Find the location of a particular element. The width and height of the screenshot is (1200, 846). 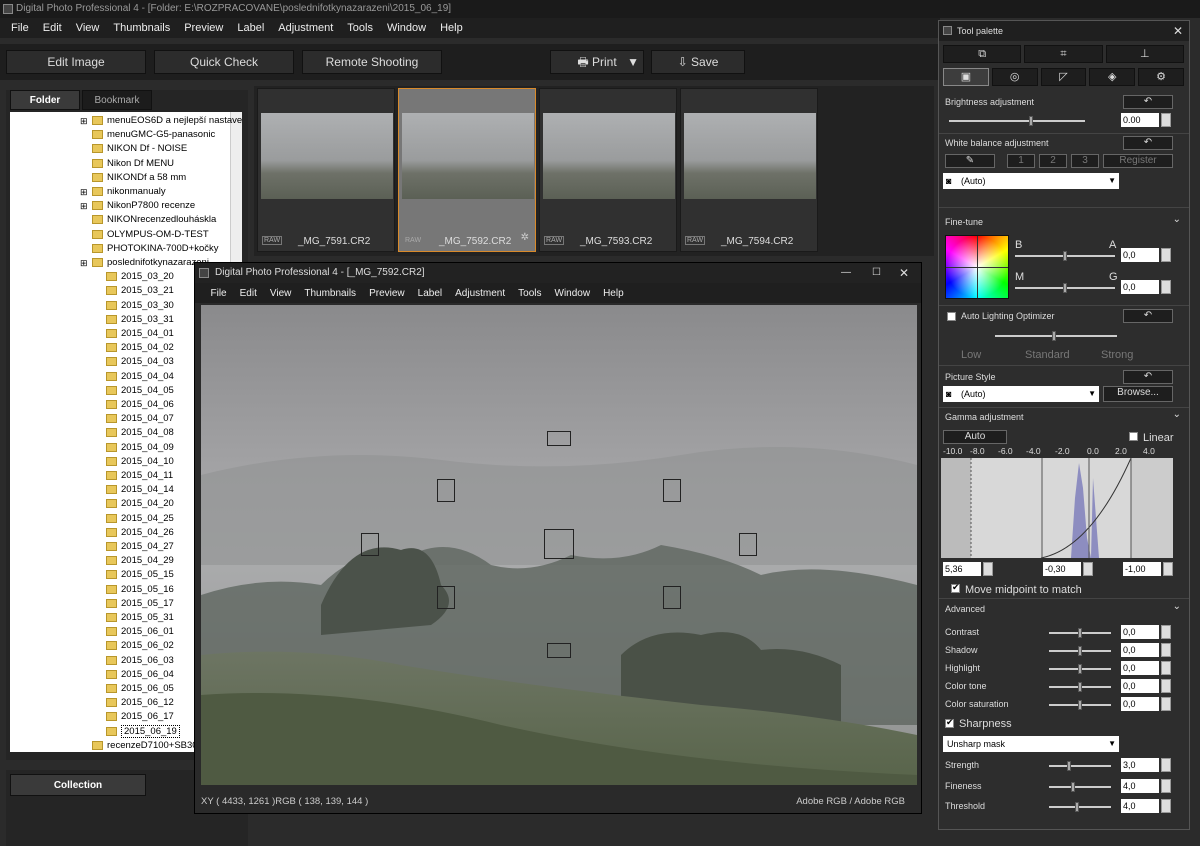

tree-item: 2015_04_11 is located at coordinates (139, 476).